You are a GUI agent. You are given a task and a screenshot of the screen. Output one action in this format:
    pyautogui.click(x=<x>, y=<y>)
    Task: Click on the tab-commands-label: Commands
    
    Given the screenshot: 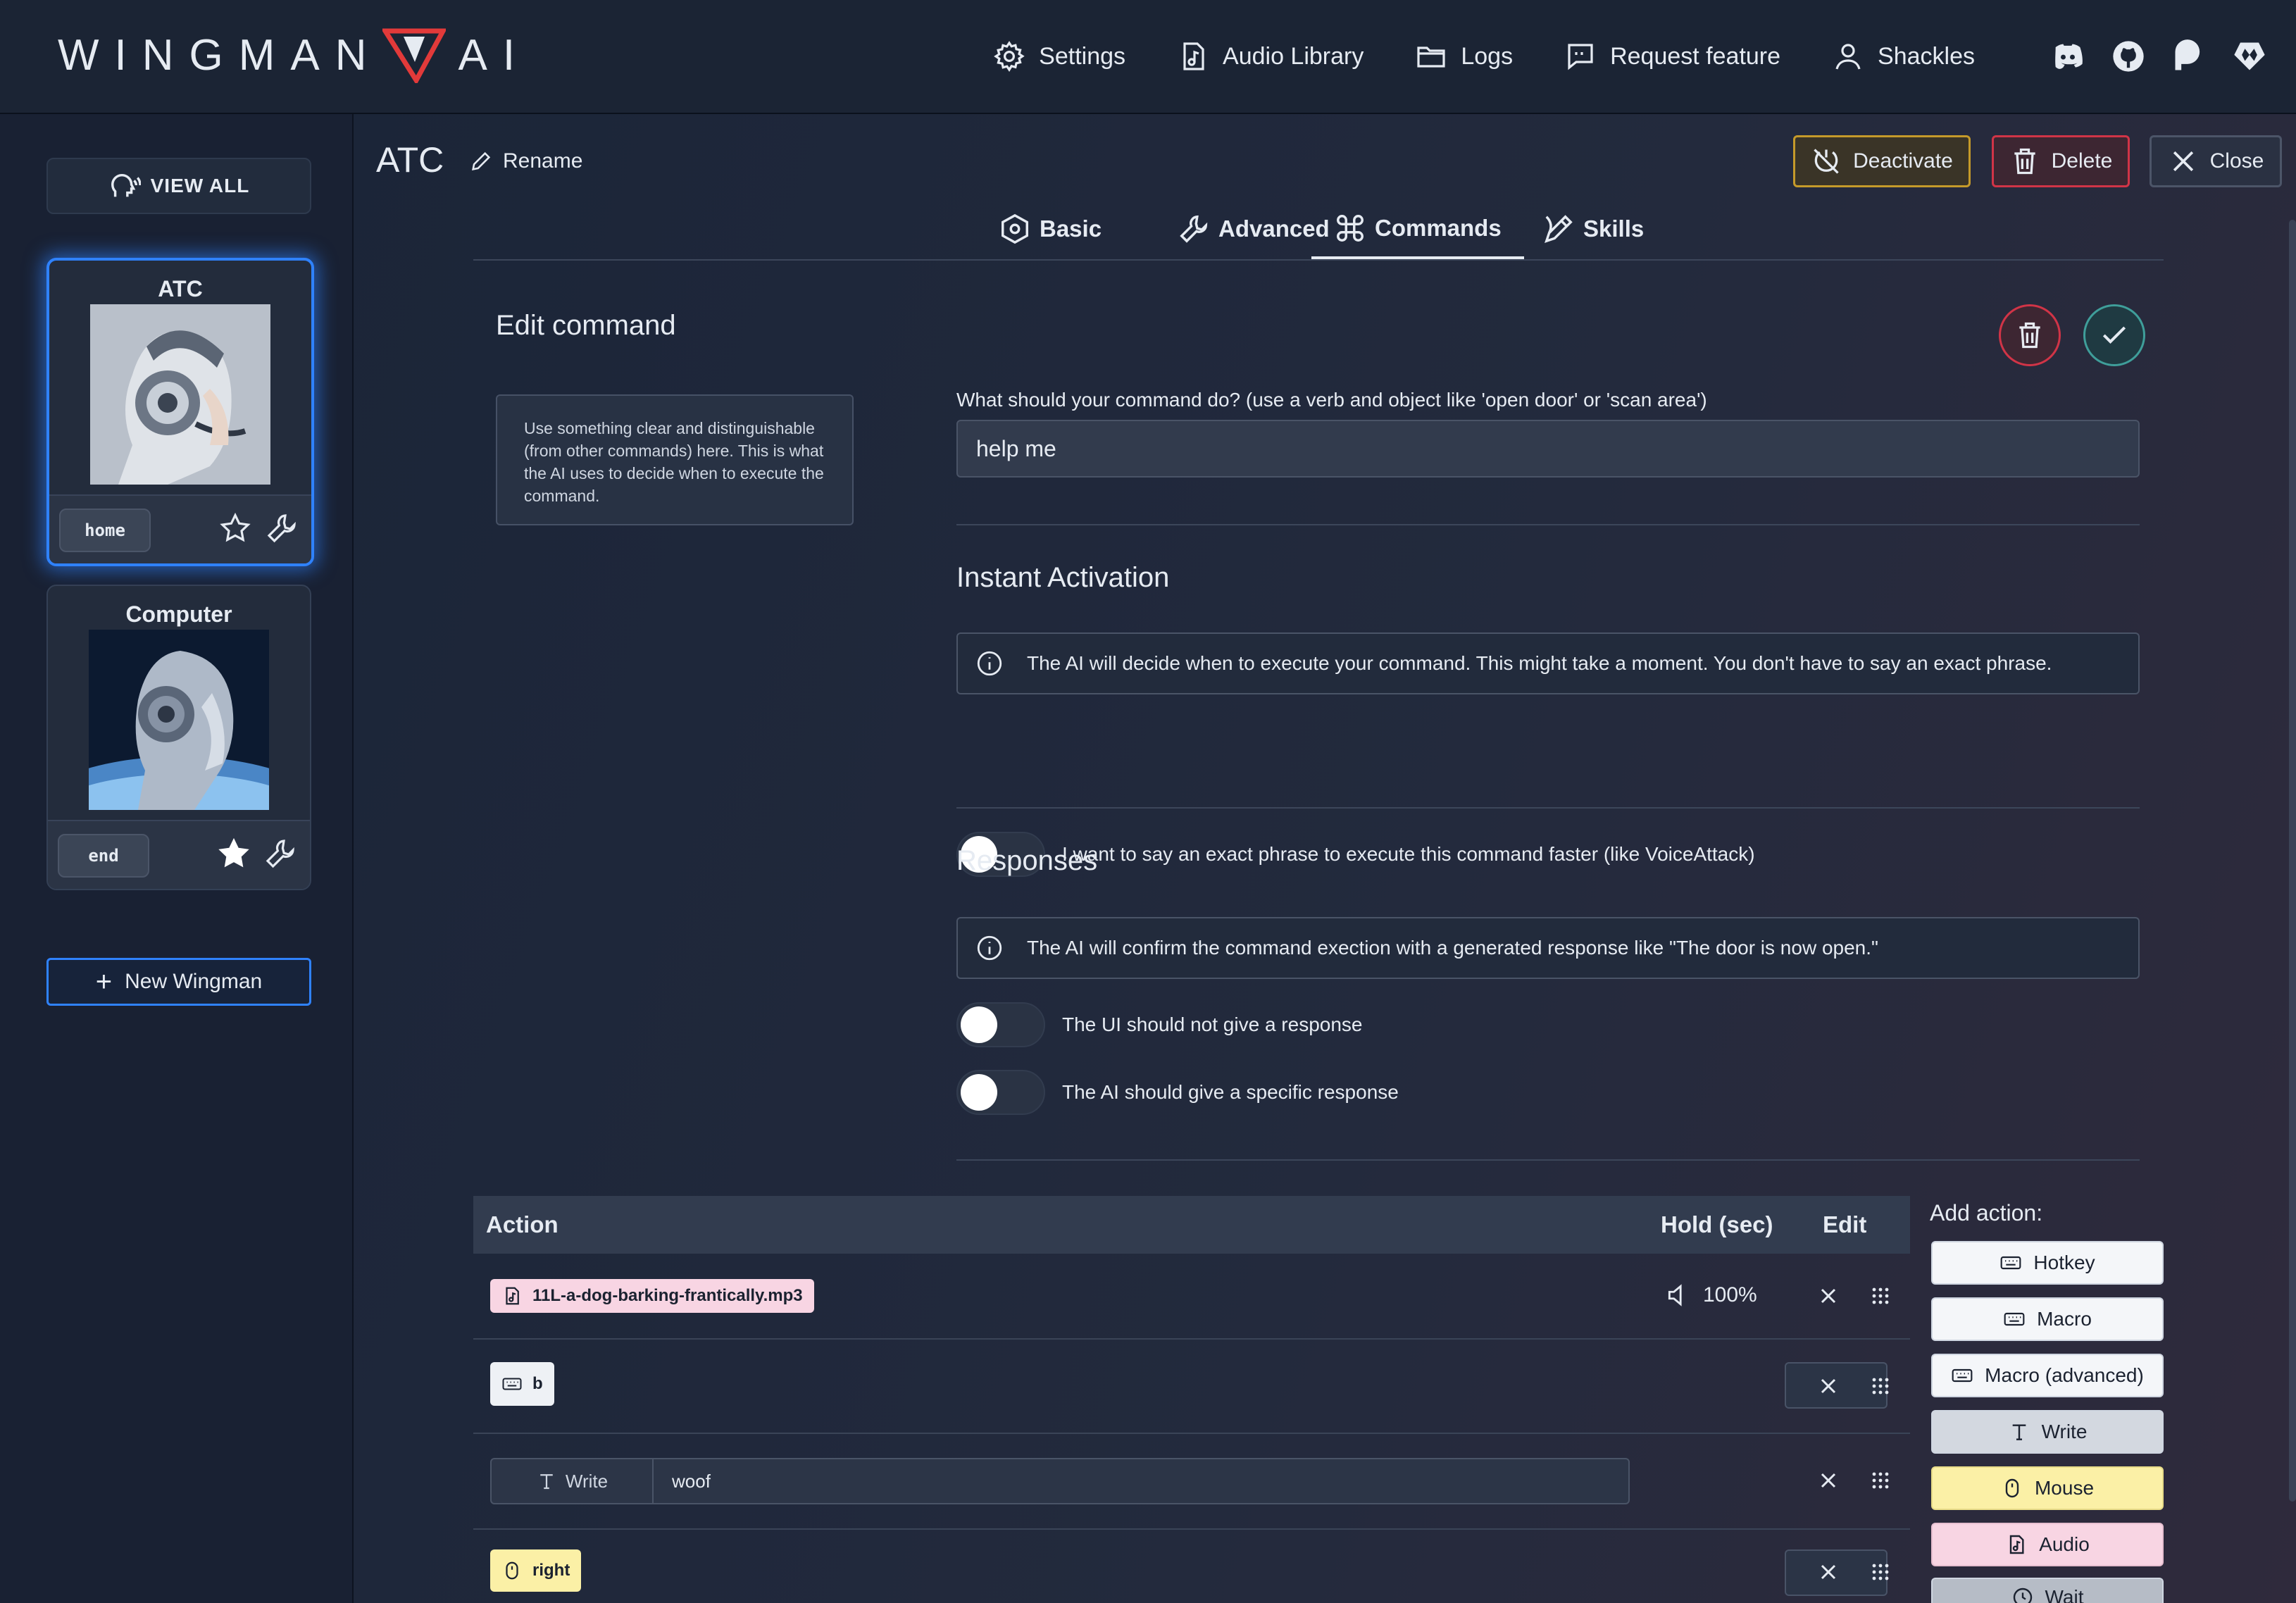 What is the action you would take?
    pyautogui.click(x=1438, y=228)
    